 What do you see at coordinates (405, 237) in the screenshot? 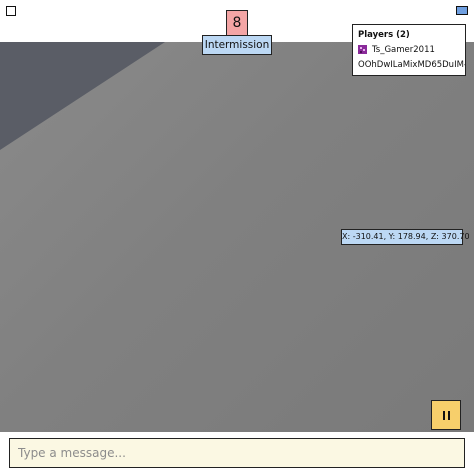
I see `coordinates-readout: X: -310.41, Y: 178.94, Z: 370.70` at bounding box center [405, 237].